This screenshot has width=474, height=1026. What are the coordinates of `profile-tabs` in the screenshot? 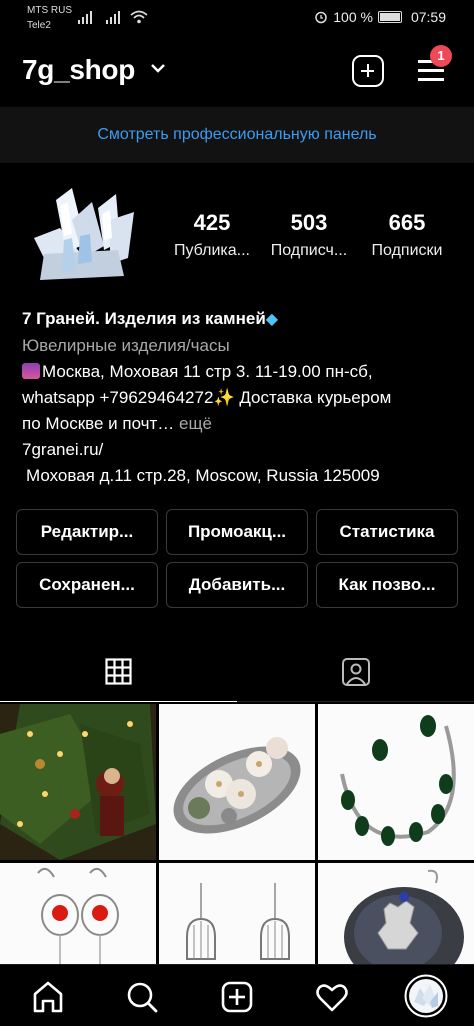 It's located at (237, 672).